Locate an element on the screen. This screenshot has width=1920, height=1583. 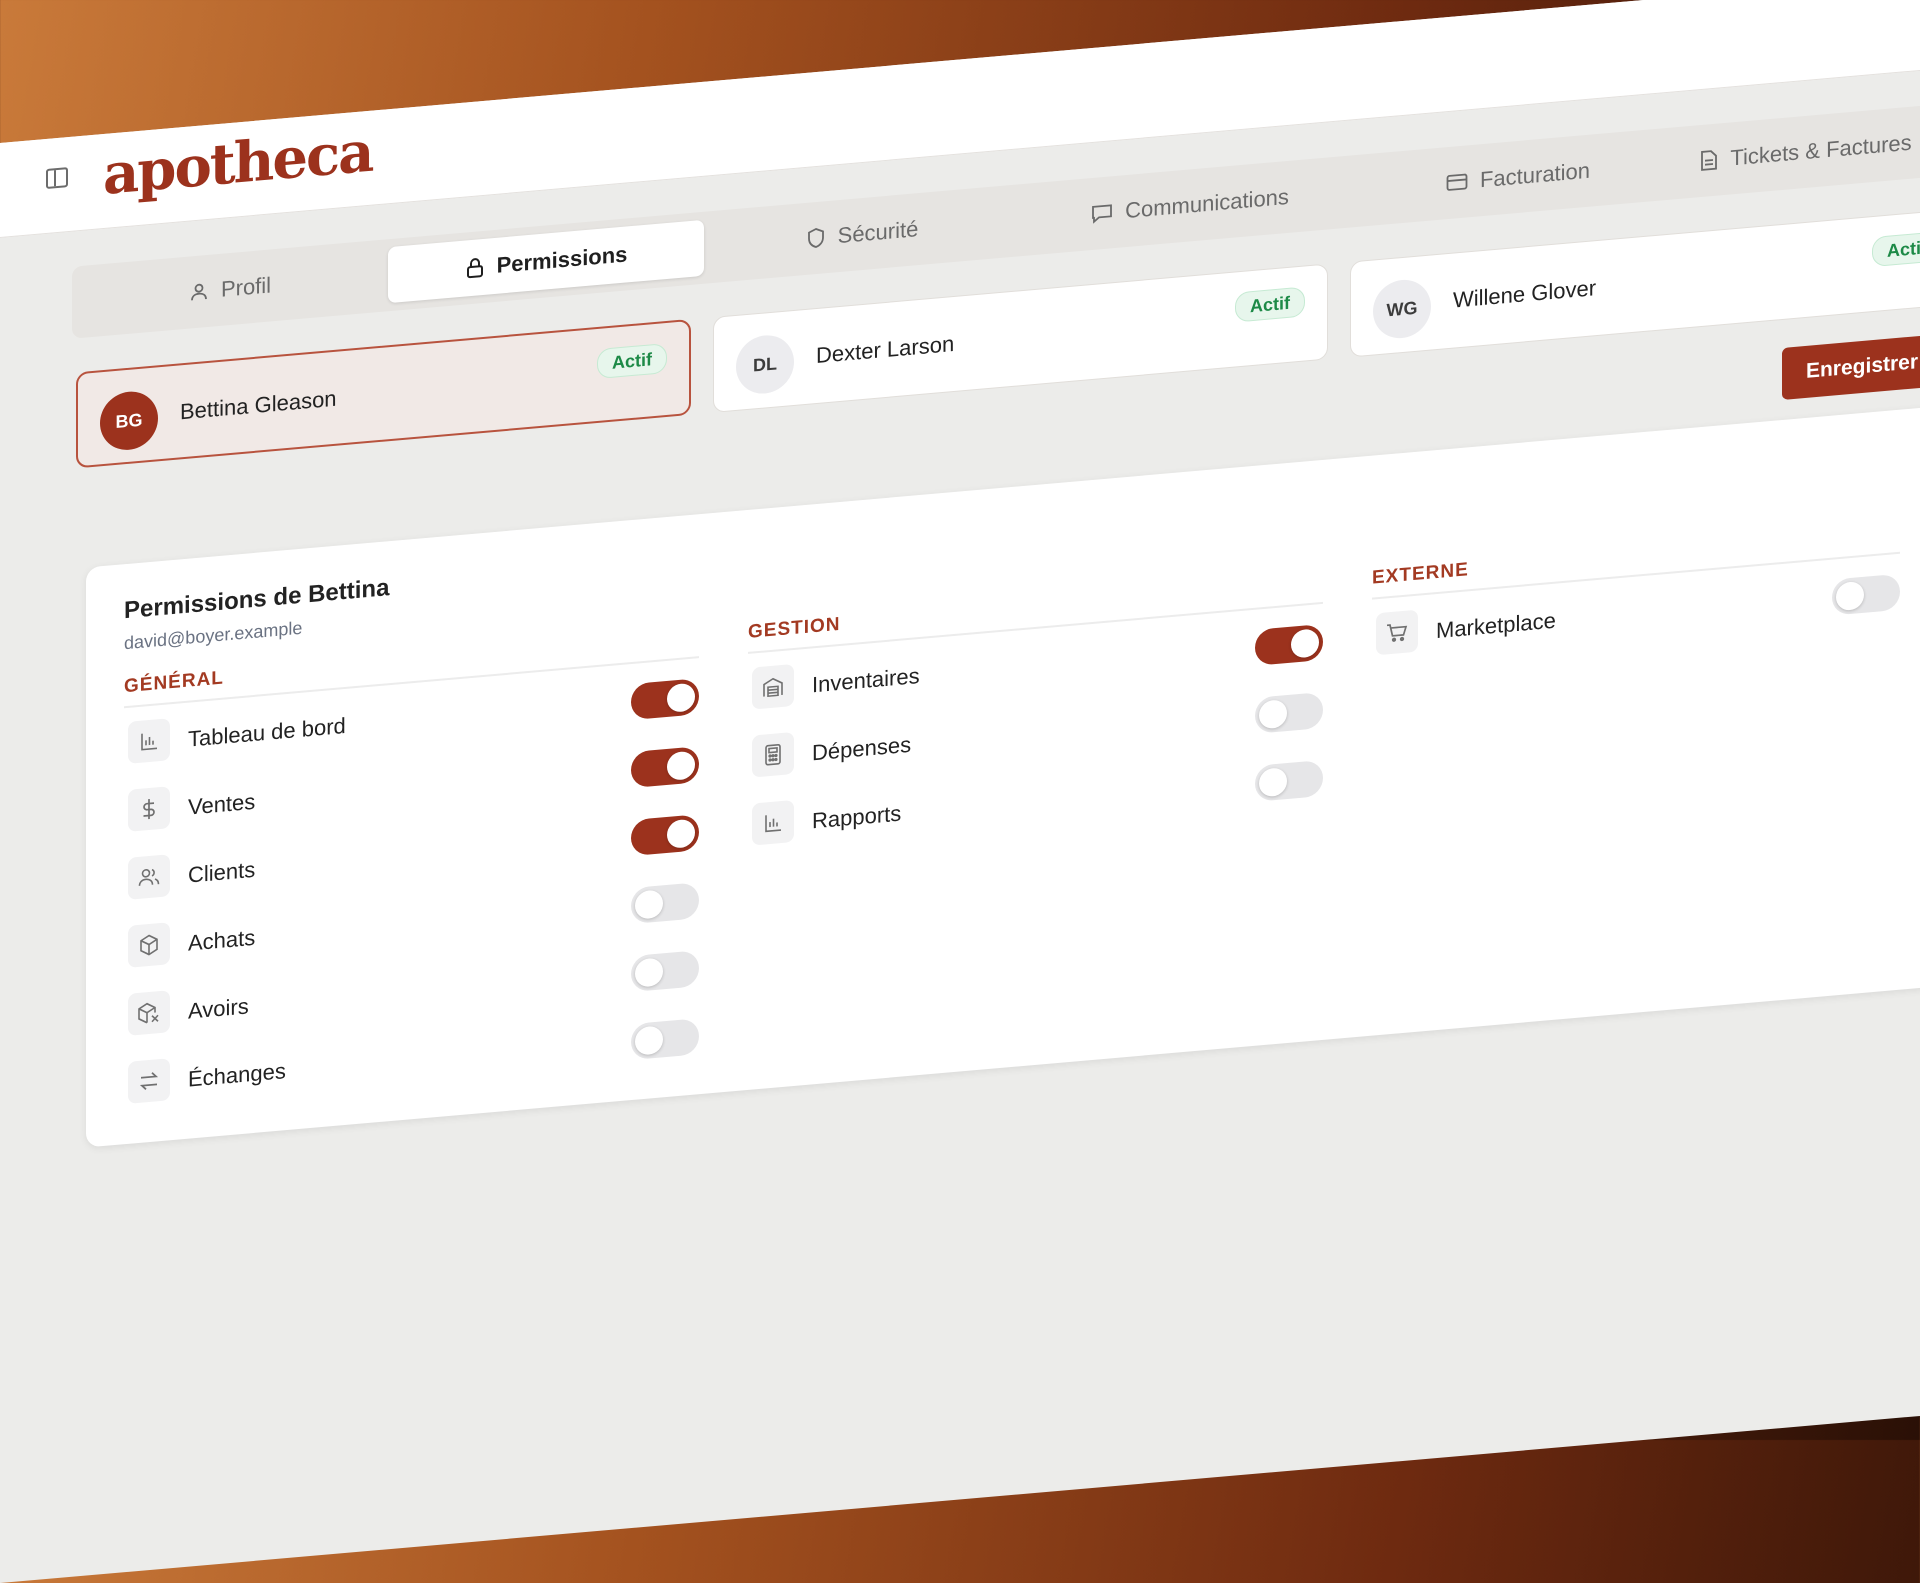
toggle-rapports is located at coordinates (1289, 780).